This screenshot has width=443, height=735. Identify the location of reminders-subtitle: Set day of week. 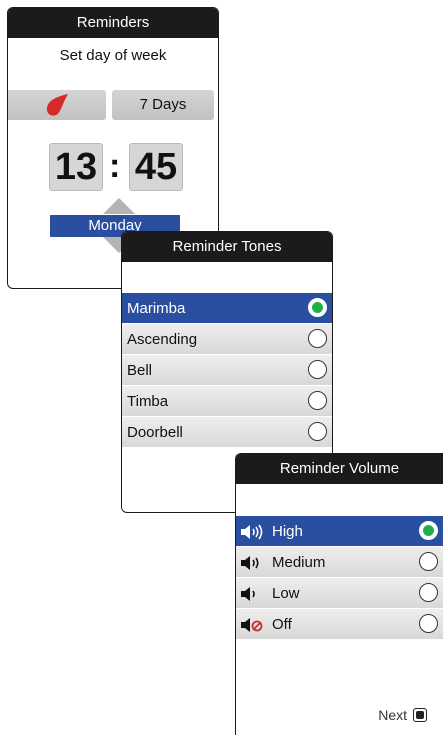
(113, 55).